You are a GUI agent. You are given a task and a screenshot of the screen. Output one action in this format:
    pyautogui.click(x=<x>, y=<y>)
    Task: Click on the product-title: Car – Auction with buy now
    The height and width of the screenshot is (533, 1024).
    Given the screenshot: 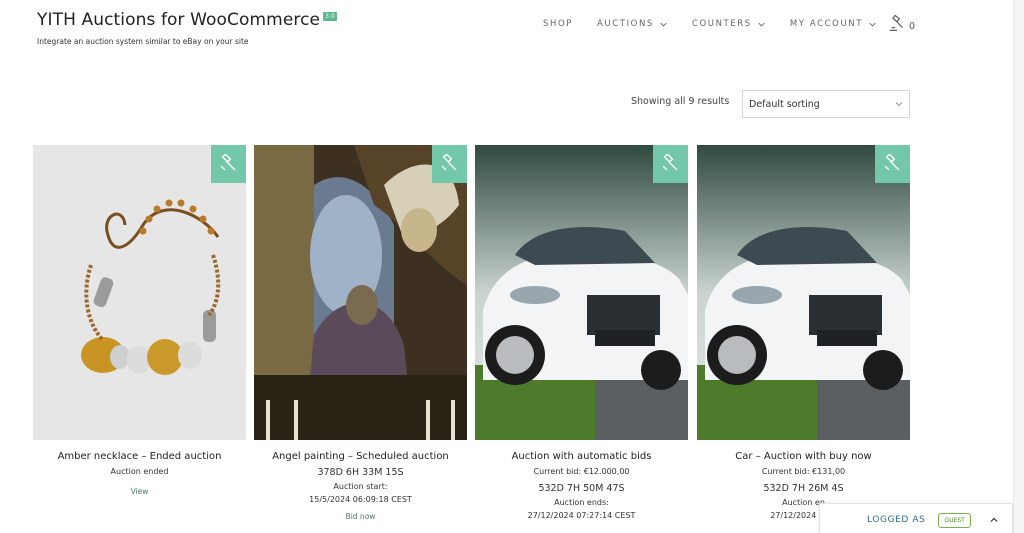 What is the action you would take?
    pyautogui.click(x=803, y=456)
    